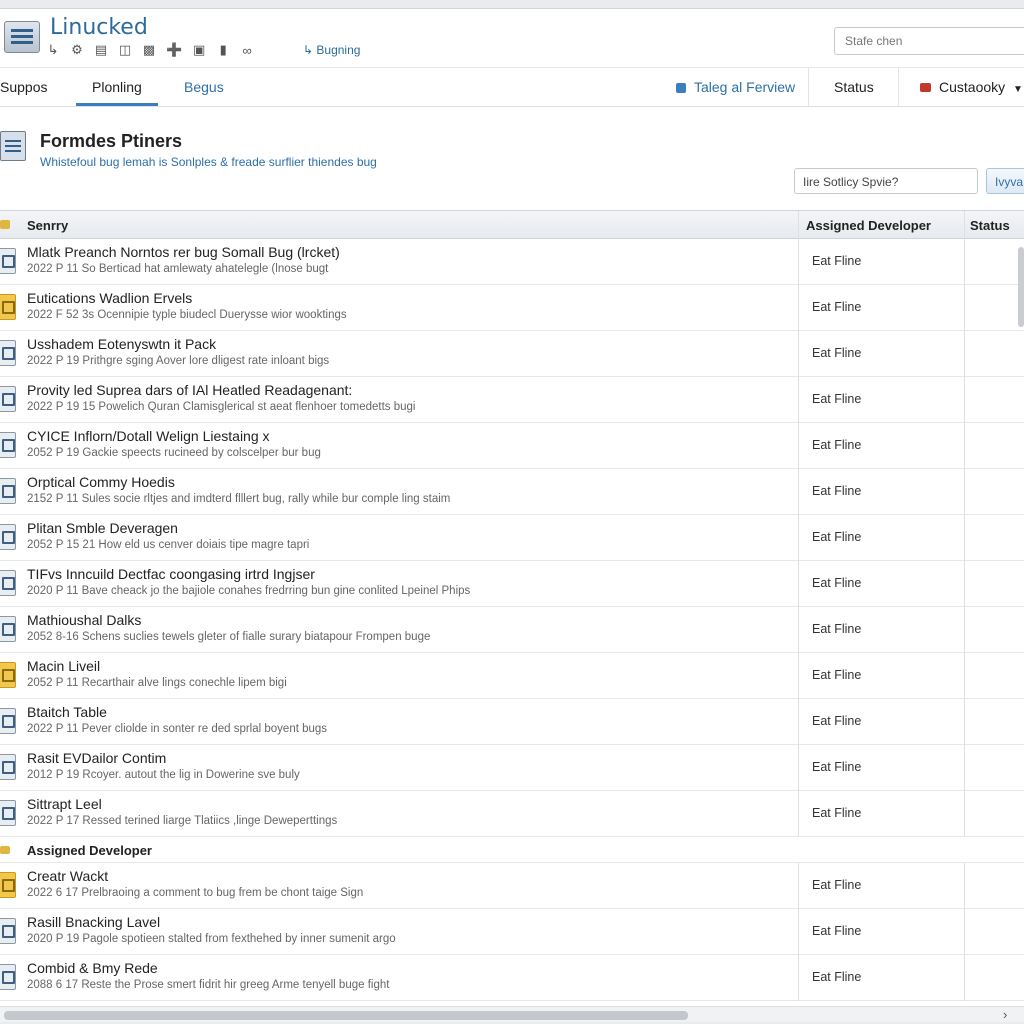  I want to click on bugging-label: Bugning, so click(338, 50).